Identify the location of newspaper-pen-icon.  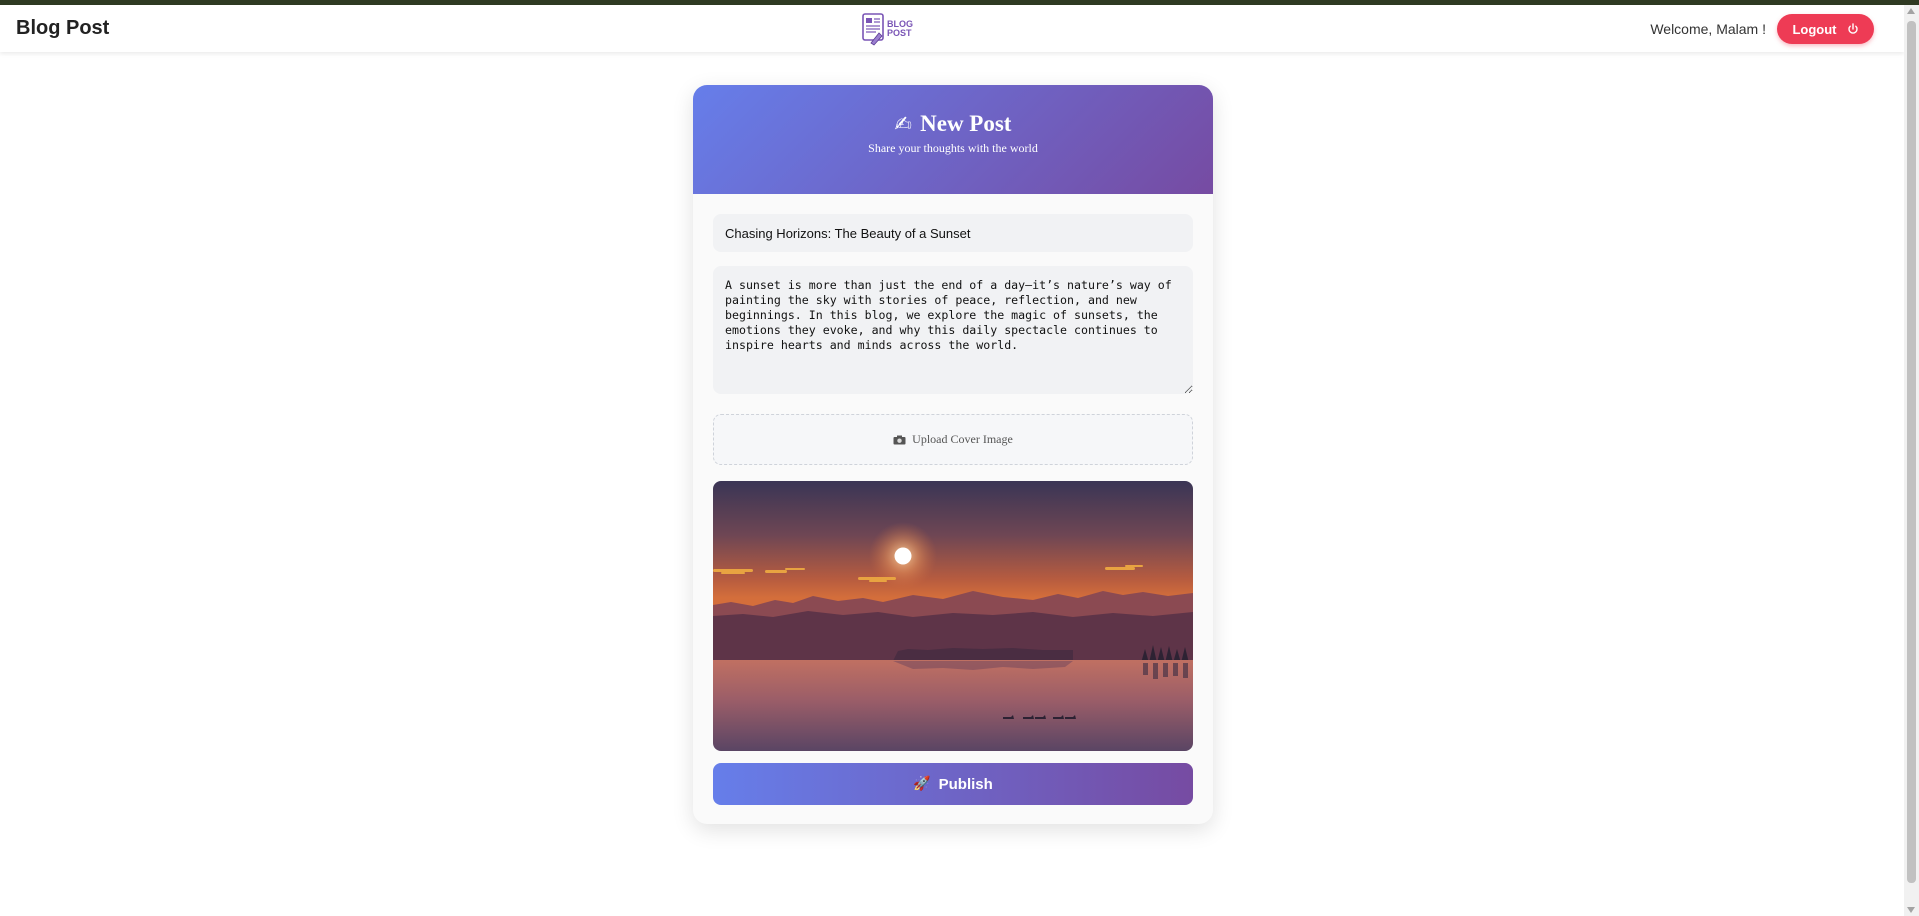
(873, 29).